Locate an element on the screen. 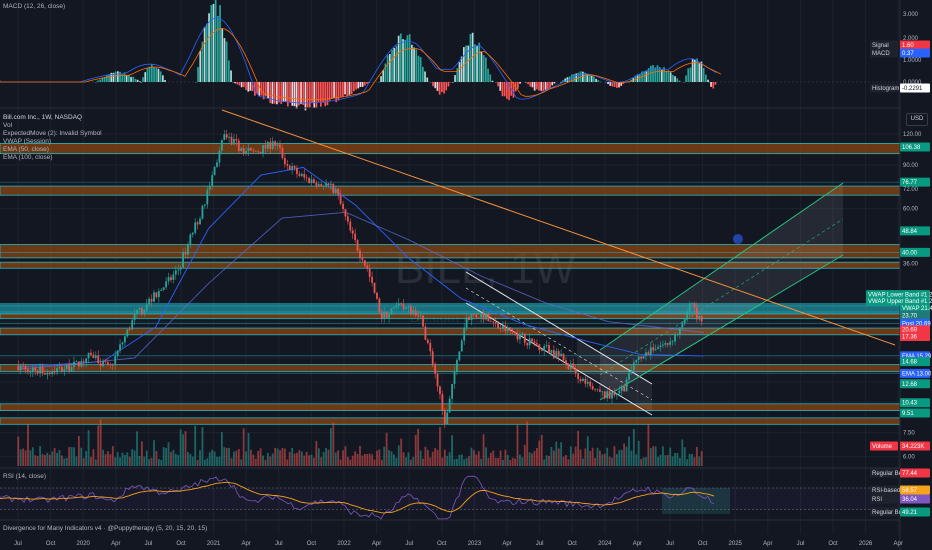 The height and width of the screenshot is (550, 932). indicator-legend-5: EMA (100, close) is located at coordinates (28, 158).